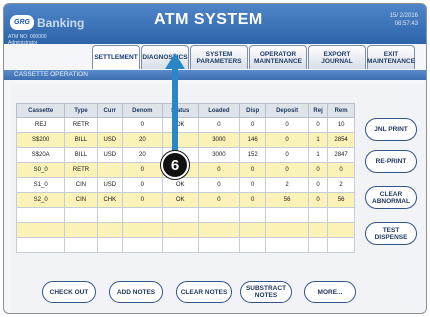 The image size is (430, 317). Describe the element at coordinates (278, 57) in the screenshot. I see `tab-operator-maintenance: OPERATOR MAINTENANCE` at that location.